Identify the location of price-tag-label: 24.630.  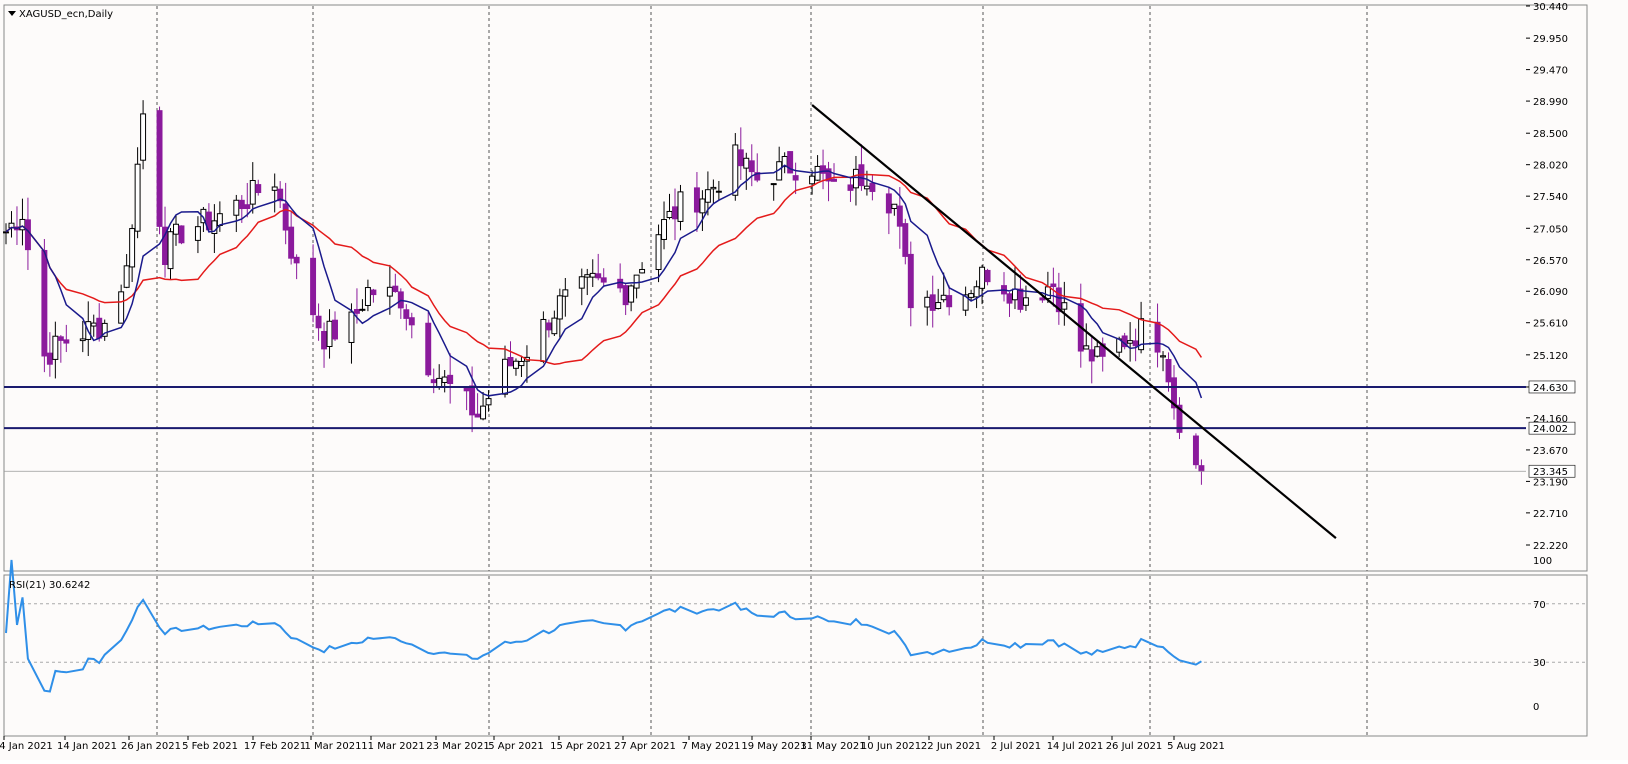
(1550, 388).